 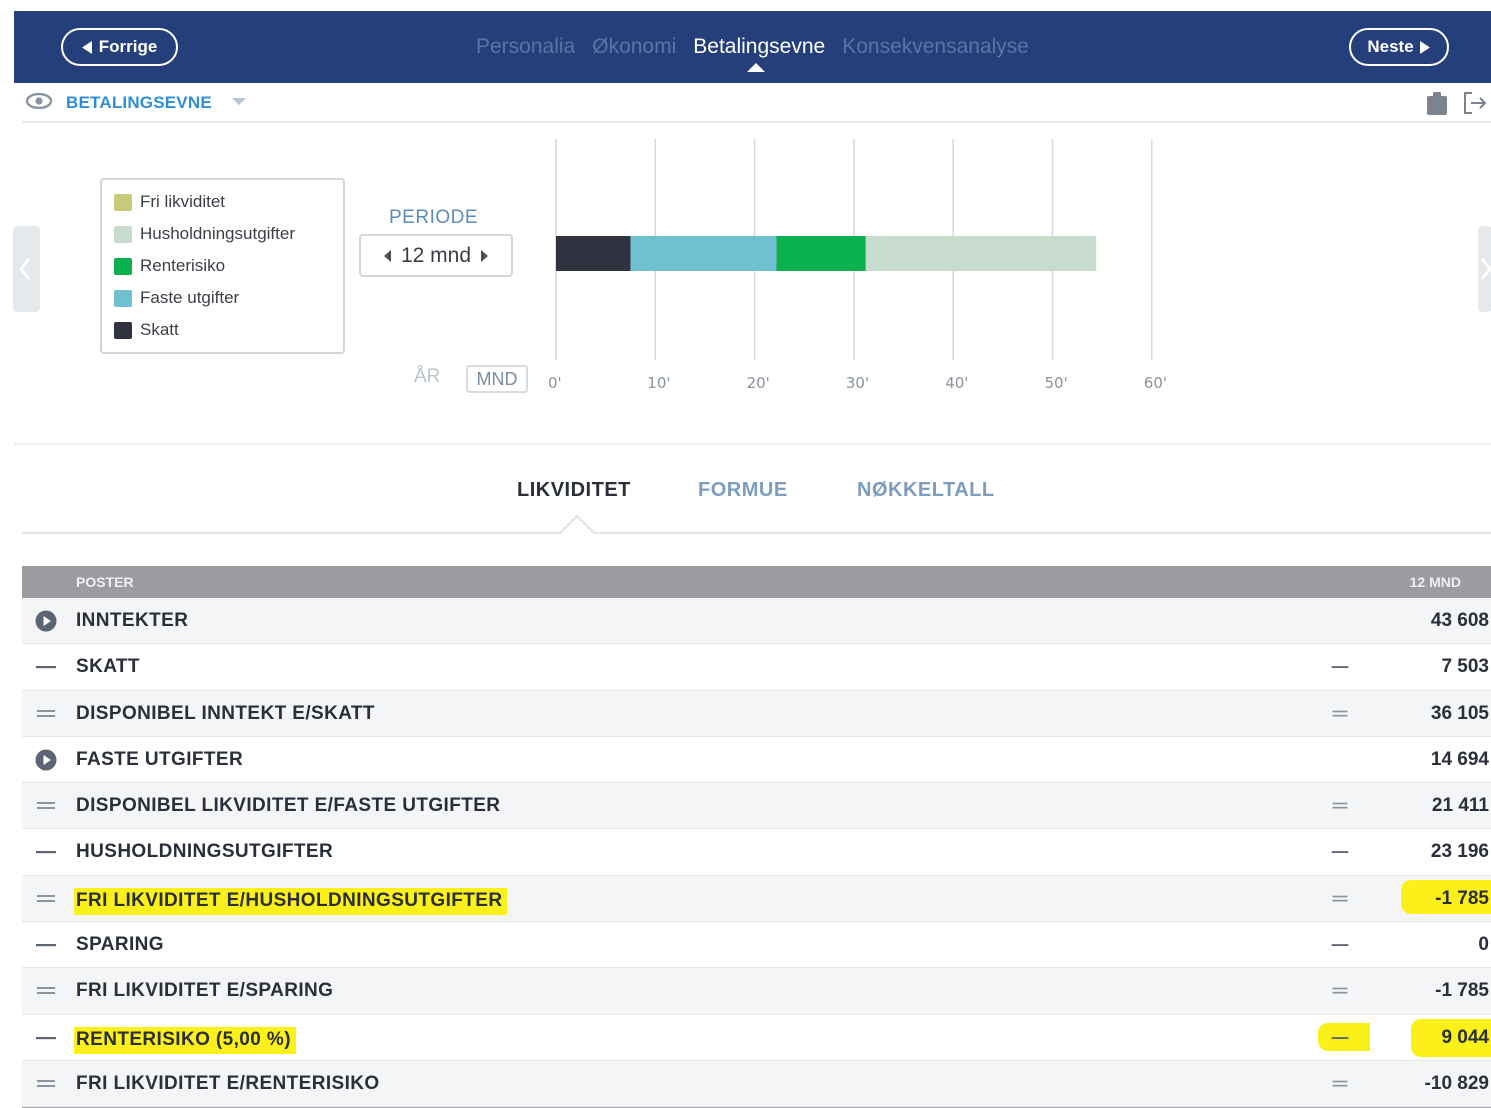 I want to click on row-label: DISPONIBEL LIKVIDITET E/FASTE UTGIFTER, so click(x=288, y=806).